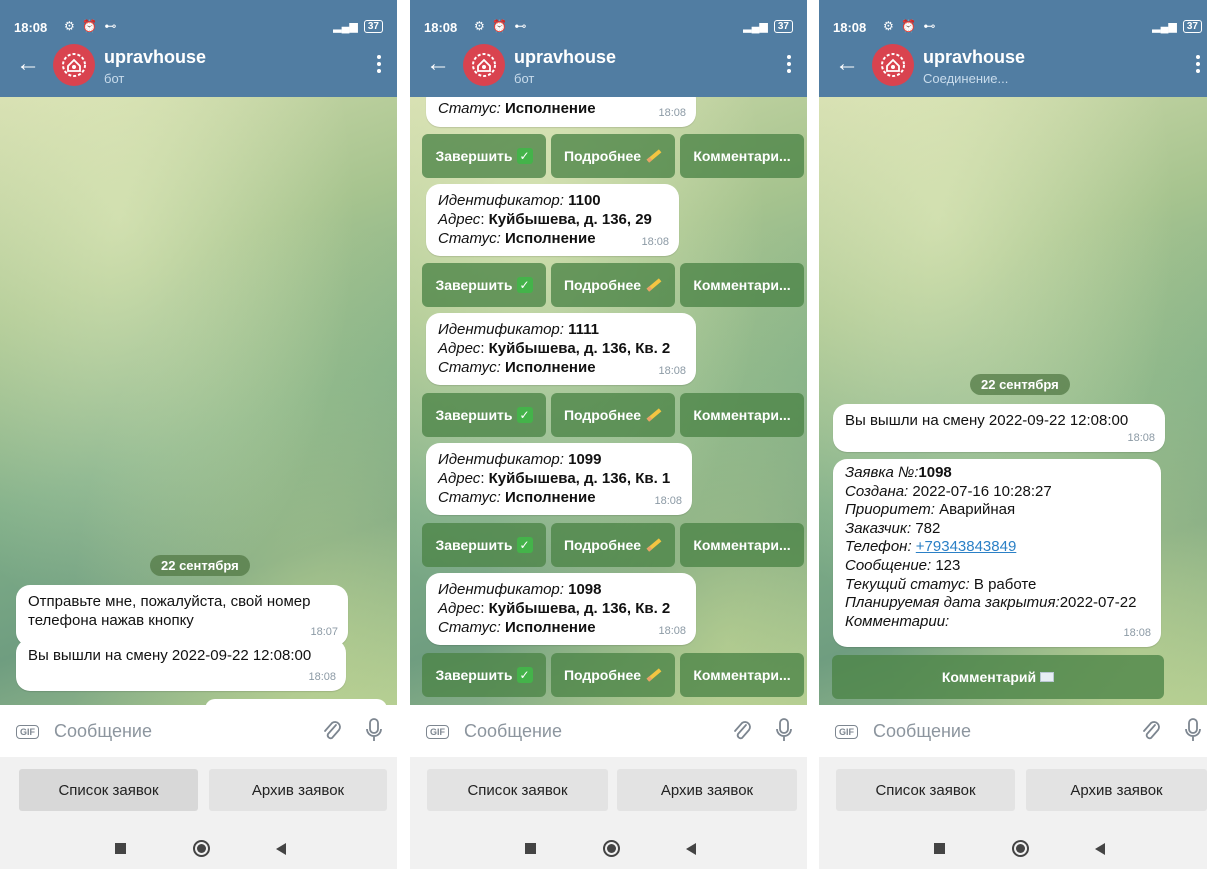 This screenshot has width=1207, height=869. What do you see at coordinates (907, 584) in the screenshot?
I see `current-status-label: Текущий статус:` at bounding box center [907, 584].